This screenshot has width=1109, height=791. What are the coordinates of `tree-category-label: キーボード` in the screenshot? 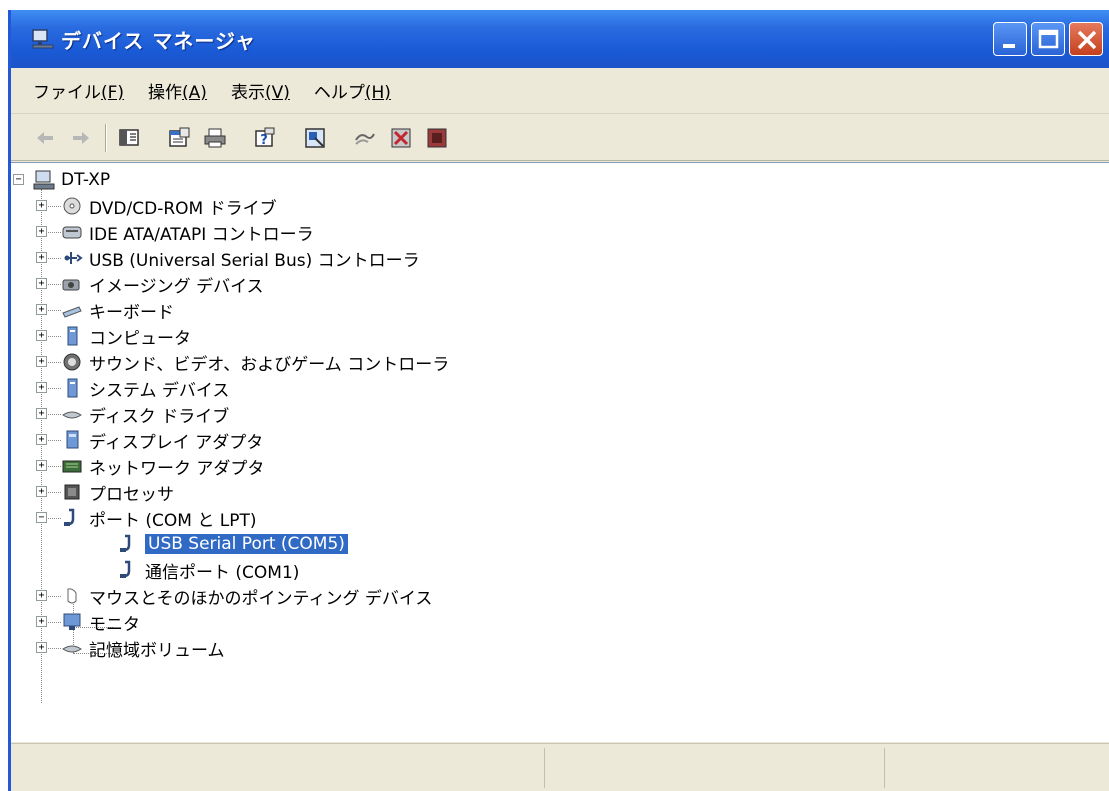 It's located at (131, 312).